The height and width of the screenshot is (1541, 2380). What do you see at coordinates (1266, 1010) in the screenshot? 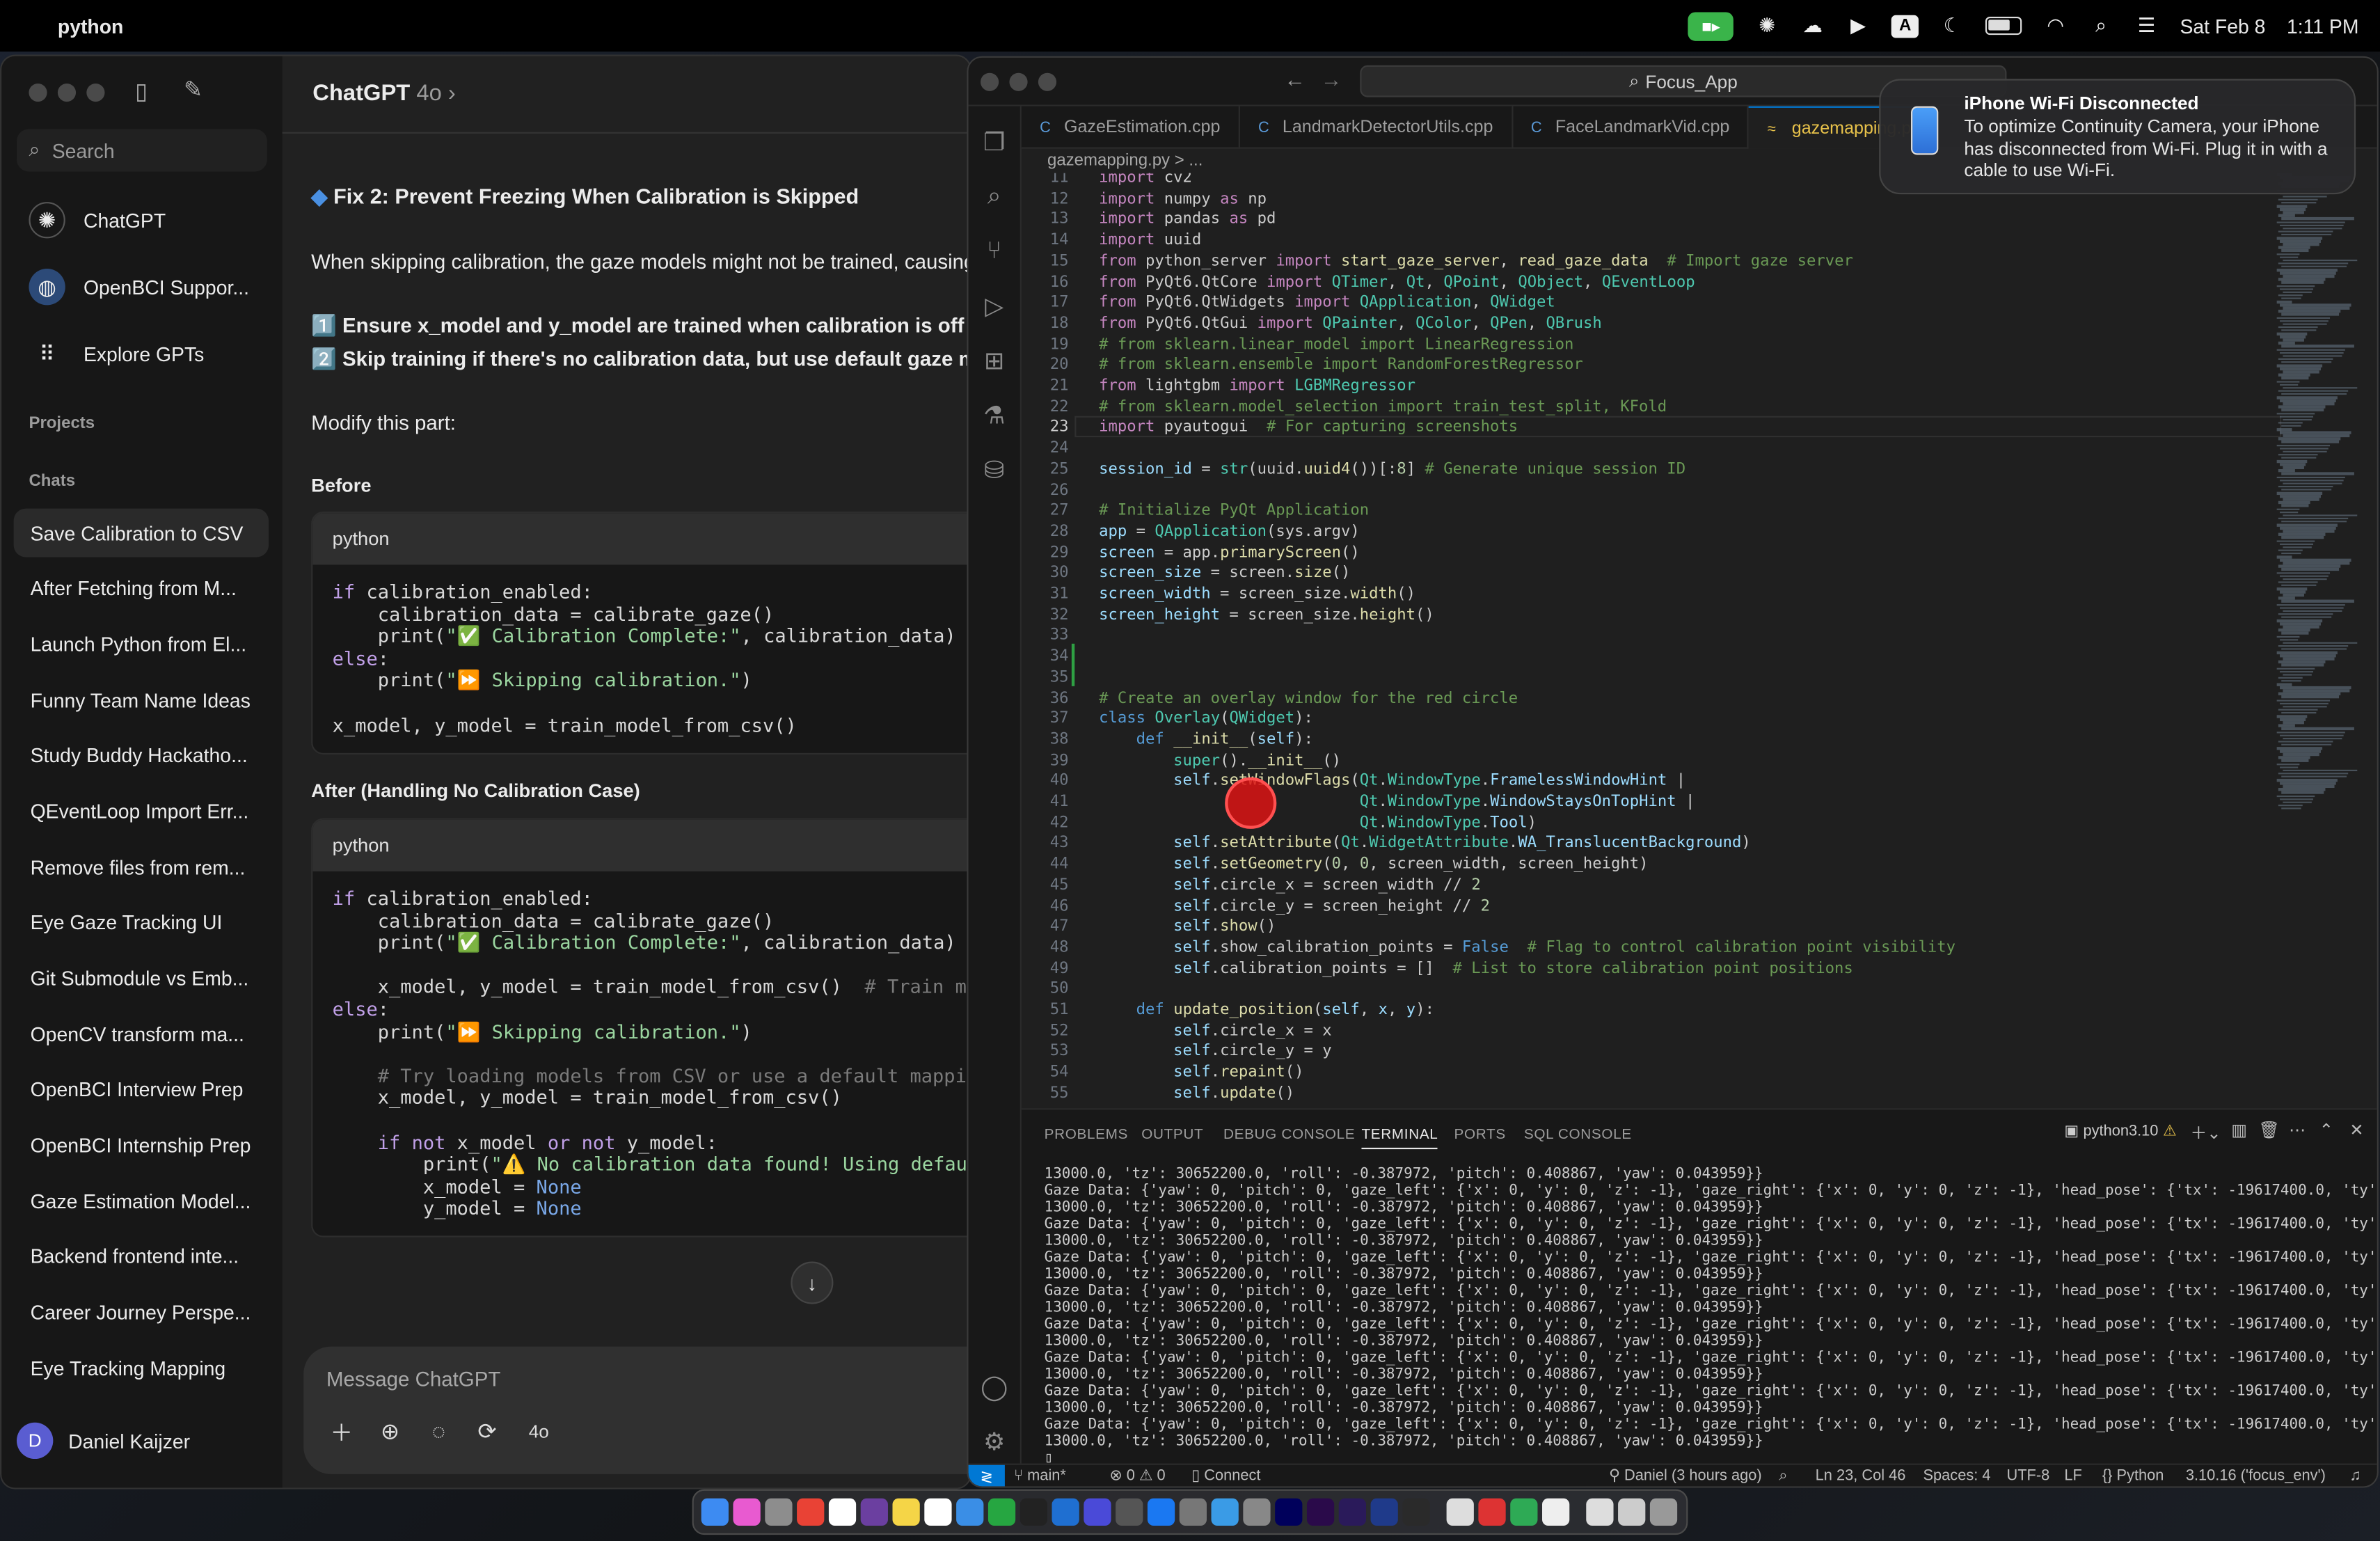
I see `code-line: def update_position(self, x, y):` at bounding box center [1266, 1010].